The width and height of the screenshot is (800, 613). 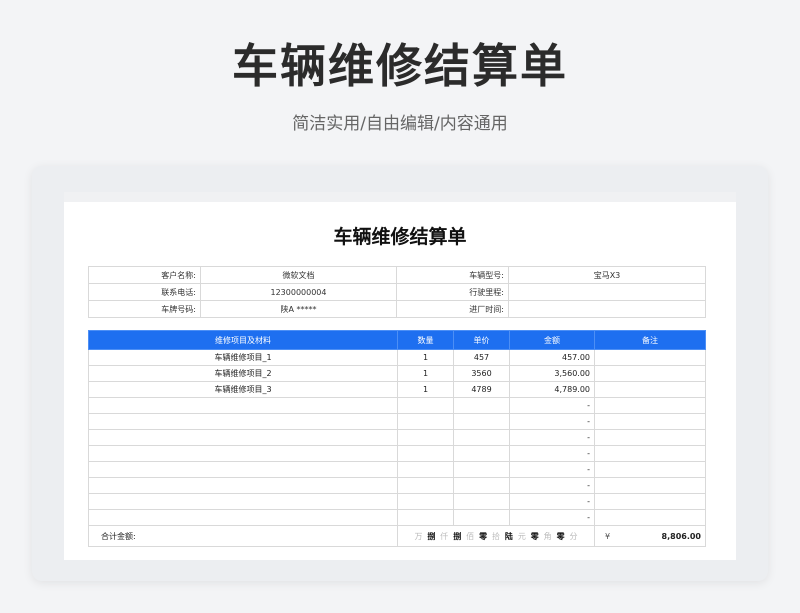 I want to click on total-chinese-amount: 万捌仟捌佰零拾陆元零角零分, so click(x=496, y=536).